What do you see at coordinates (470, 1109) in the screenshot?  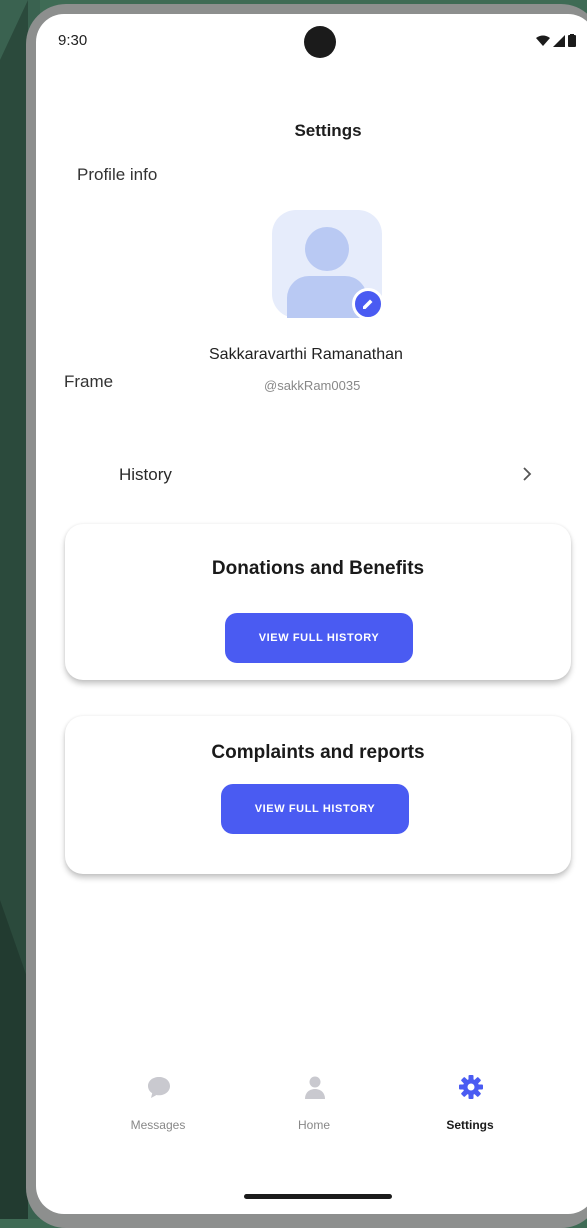 I see `nav-item-settings: Settings` at bounding box center [470, 1109].